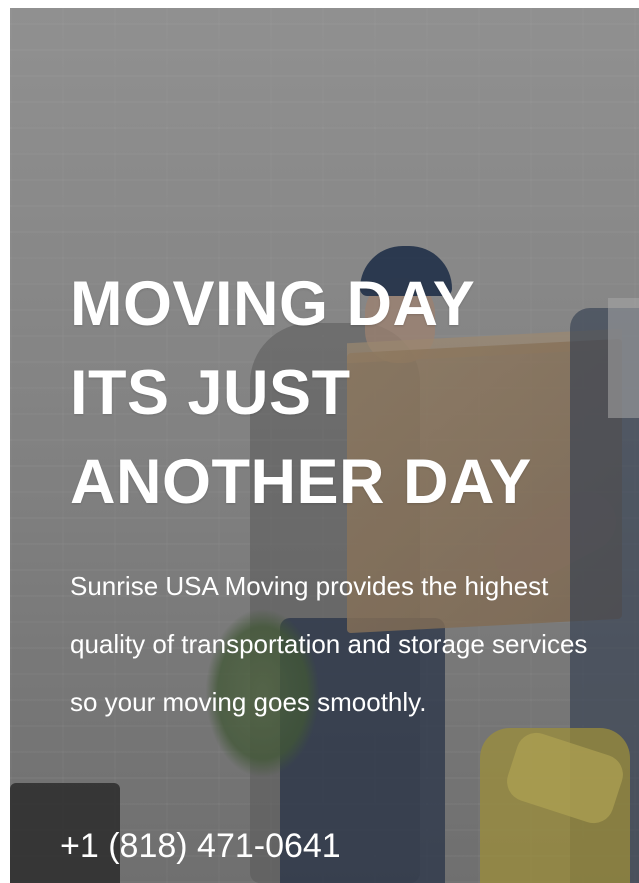 The image size is (639, 883). Describe the element at coordinates (301, 482) in the screenshot. I see `headline-line-3: ANOTHER DAY` at that location.